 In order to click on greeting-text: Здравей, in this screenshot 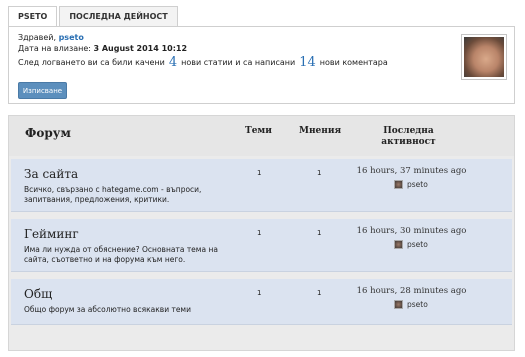, I will do `click(37, 37)`.